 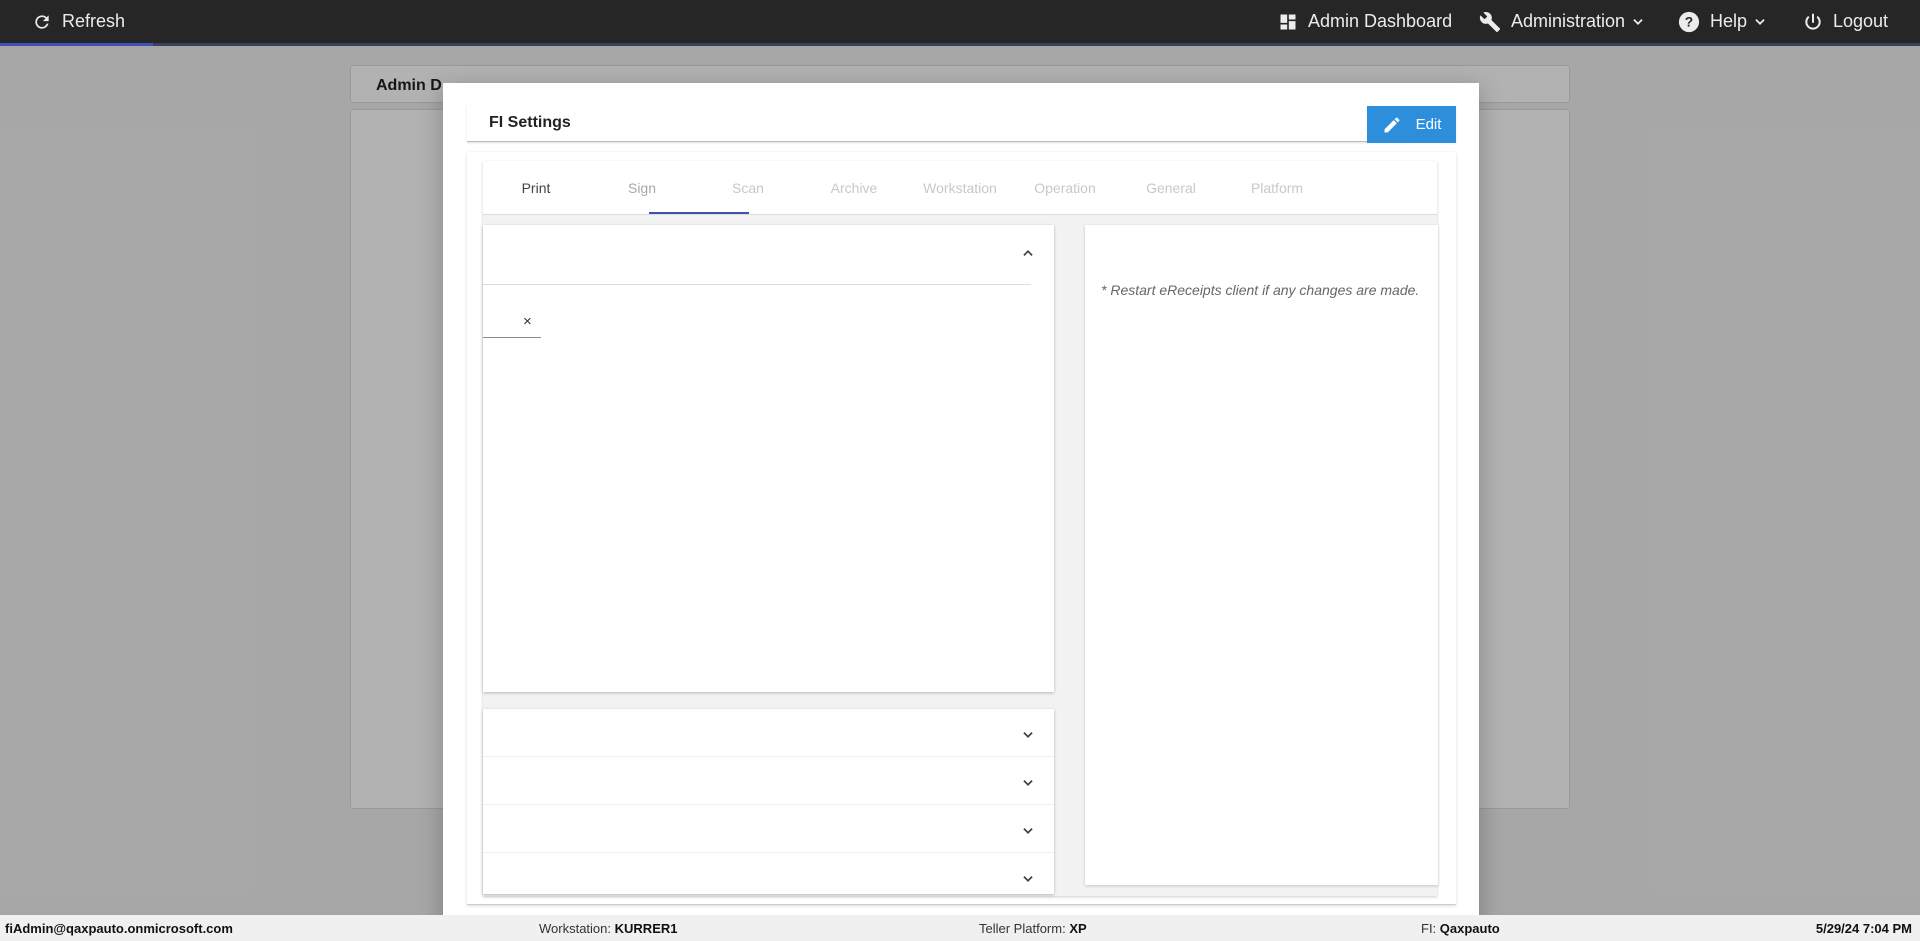 I want to click on refresh-label: Refresh, so click(x=94, y=21).